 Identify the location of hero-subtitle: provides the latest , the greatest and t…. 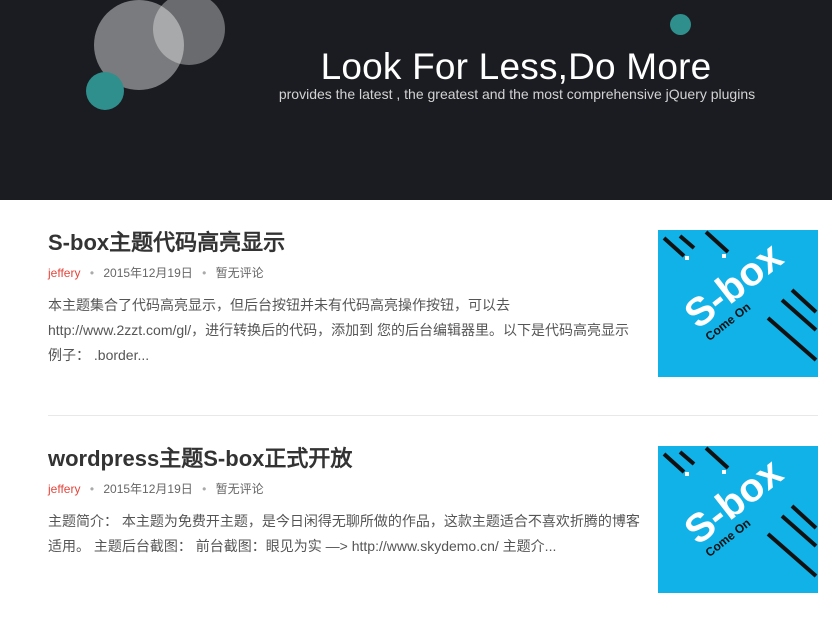
(517, 94).